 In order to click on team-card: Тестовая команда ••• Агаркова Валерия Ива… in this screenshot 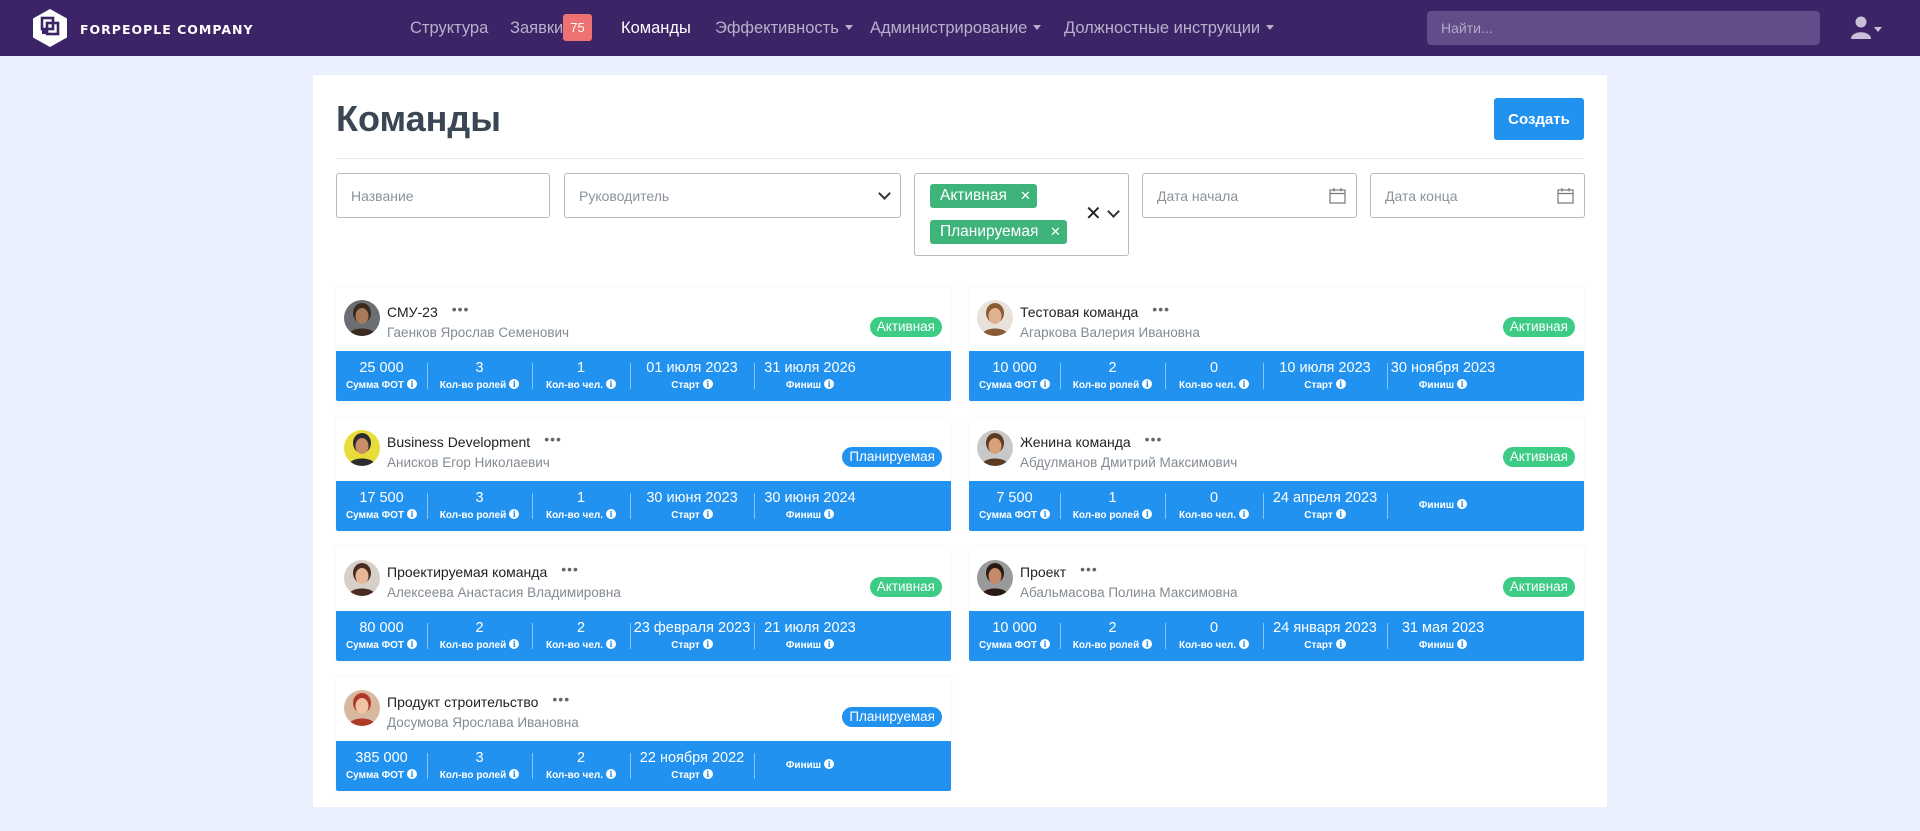, I will do `click(1276, 344)`.